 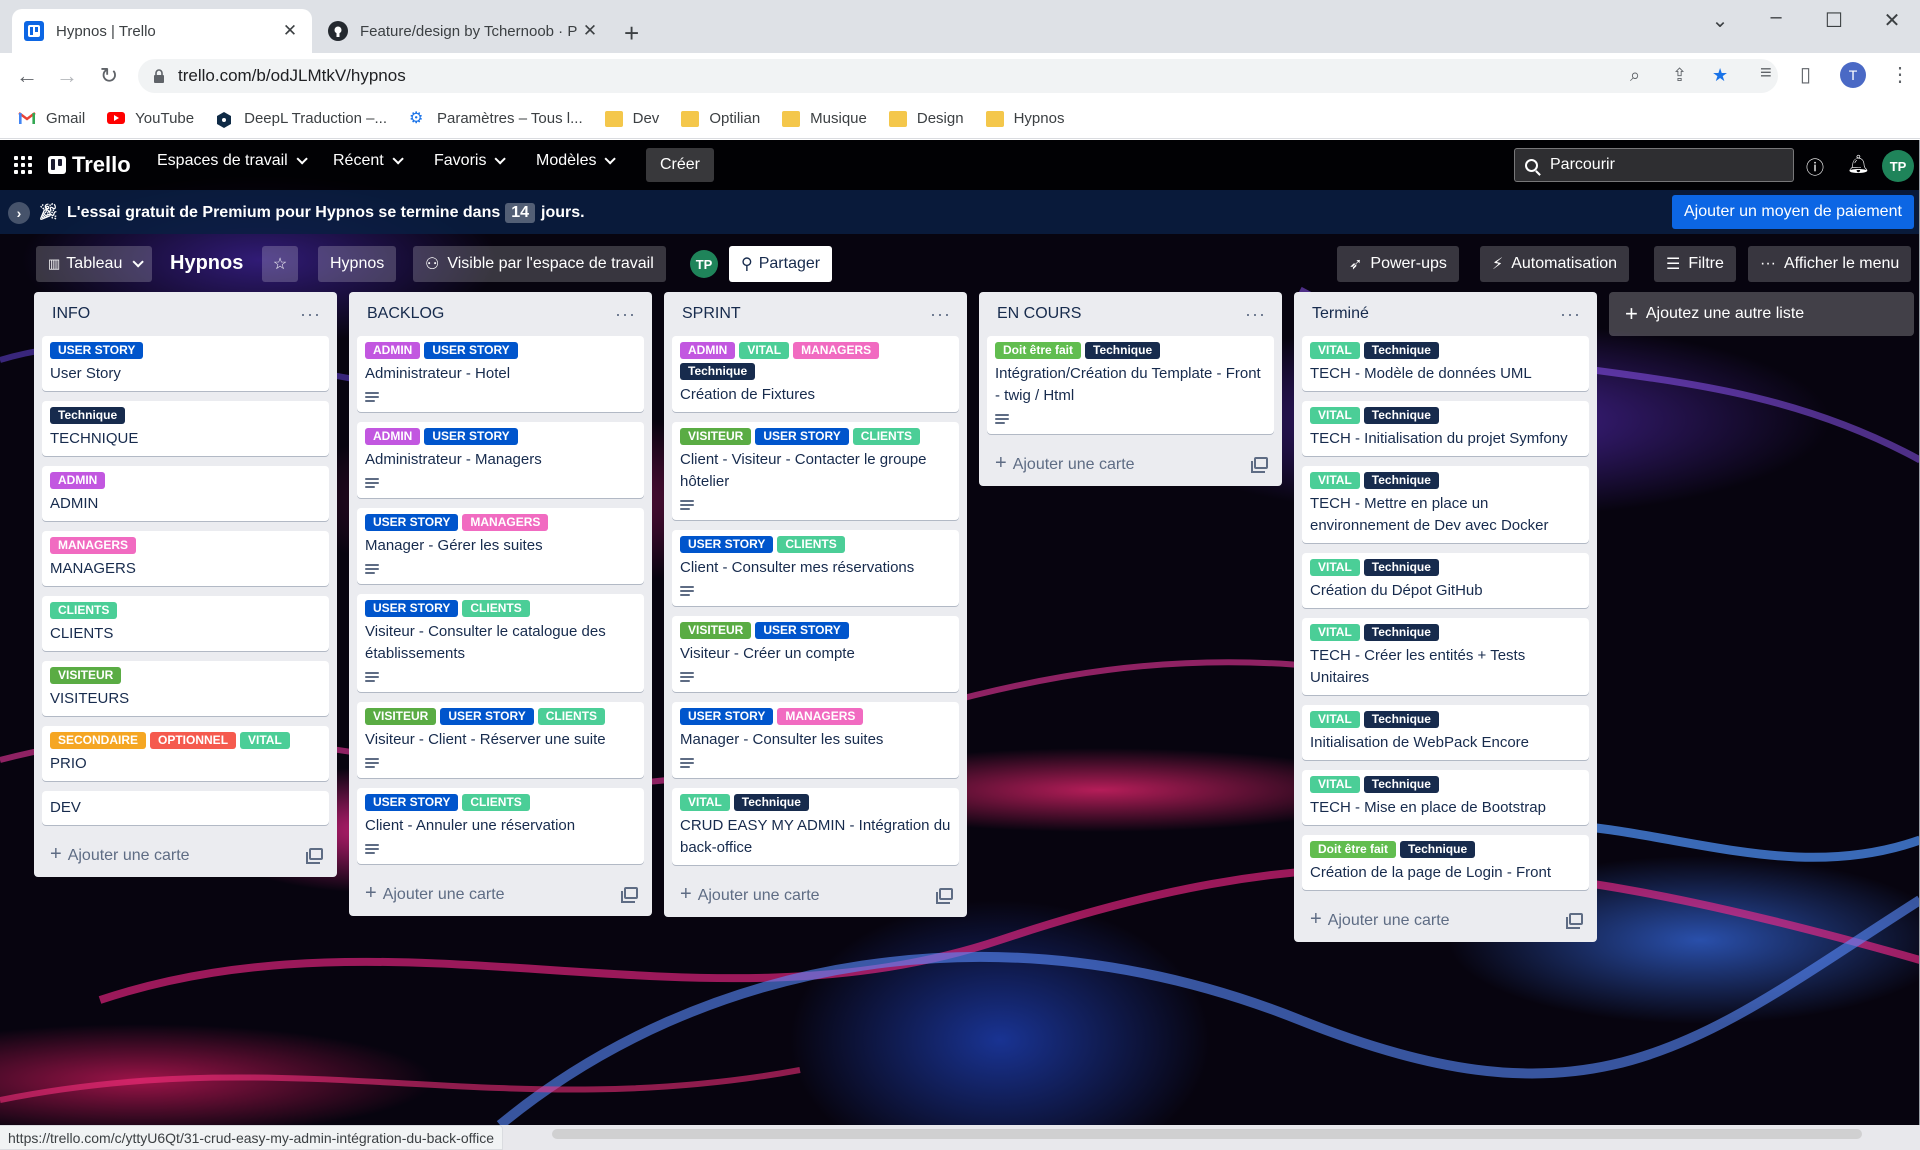 What do you see at coordinates (720, 118) in the screenshot?
I see `bookmark-folder-optilian: Optilian` at bounding box center [720, 118].